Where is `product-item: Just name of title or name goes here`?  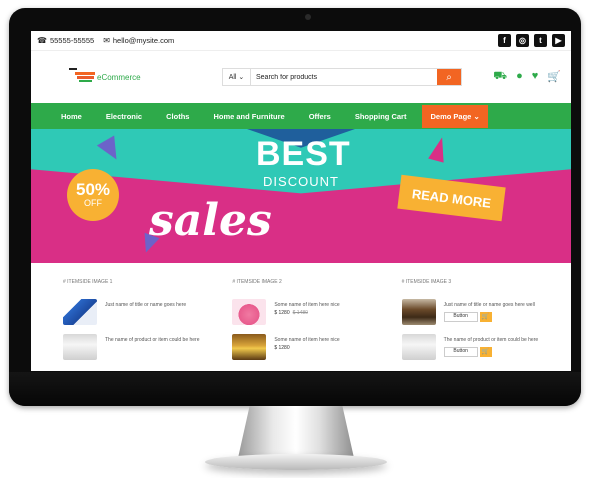 product-item: Just name of title or name goes here is located at coordinates (147, 312).